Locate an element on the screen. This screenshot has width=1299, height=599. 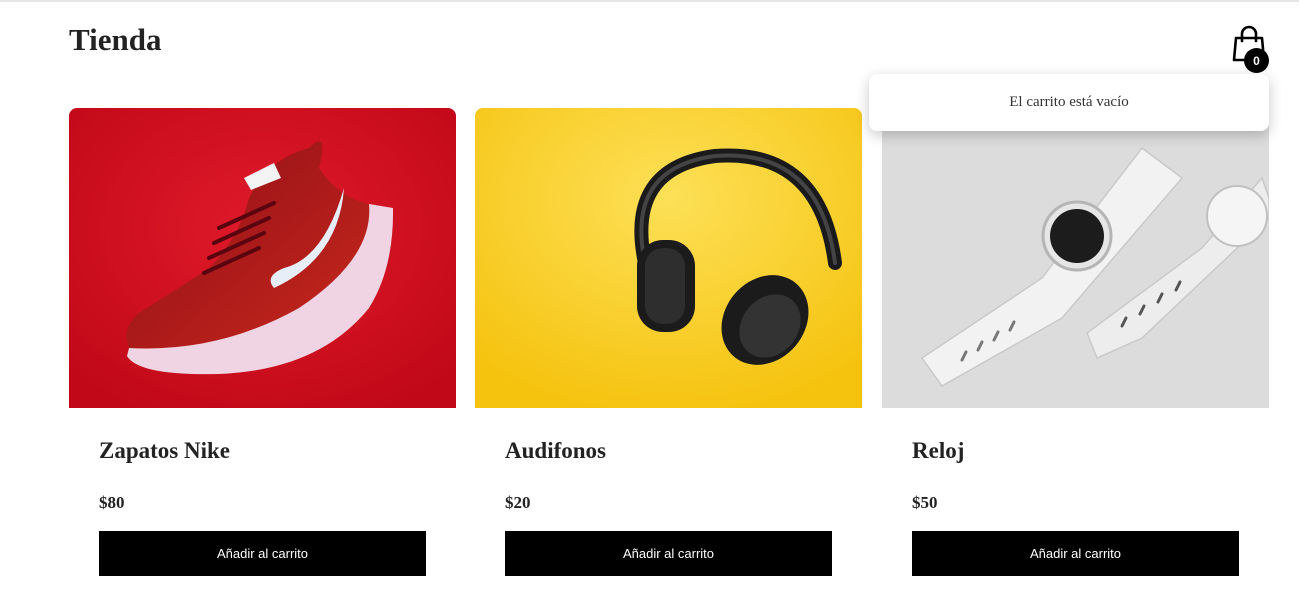
page-title: Tienda is located at coordinates (115, 39).